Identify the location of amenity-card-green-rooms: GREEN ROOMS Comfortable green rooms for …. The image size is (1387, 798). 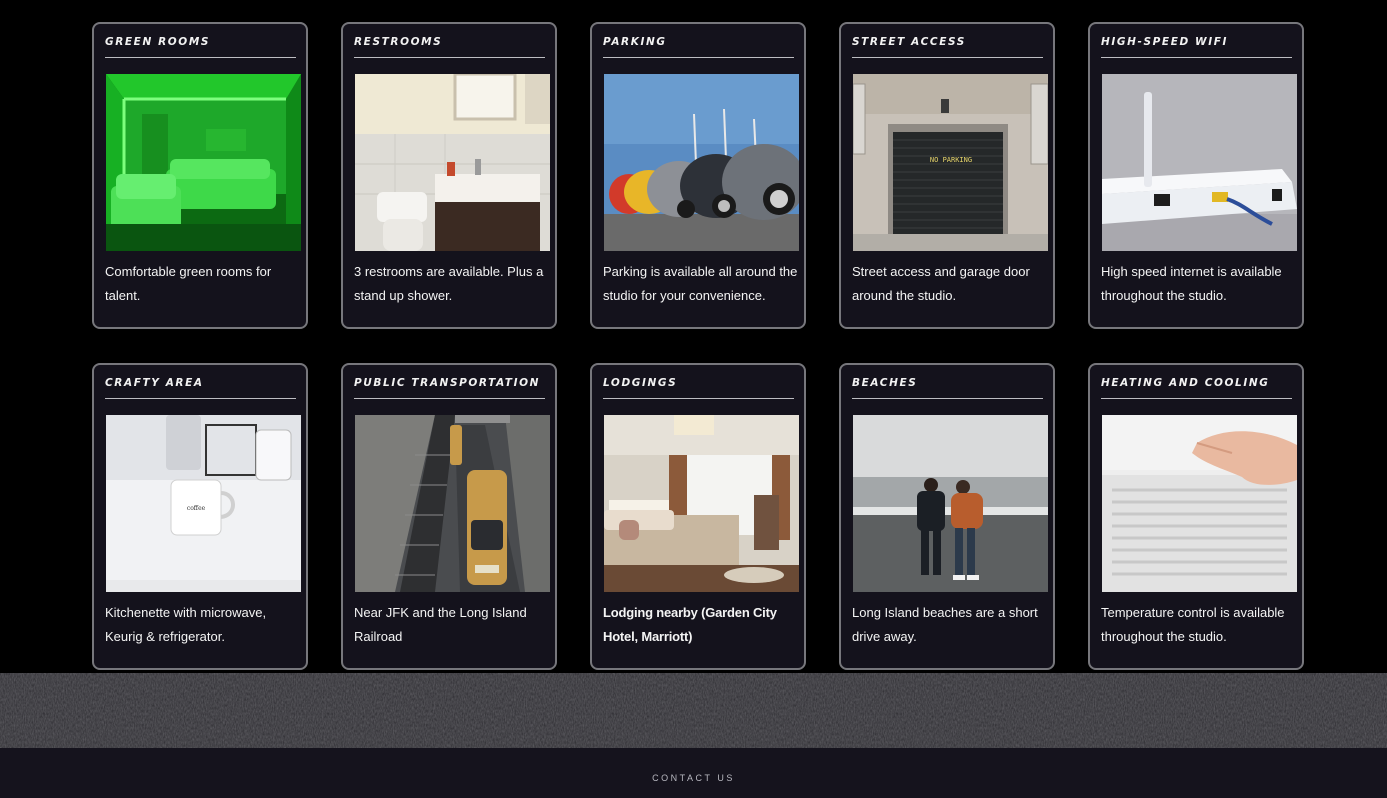
(200, 175).